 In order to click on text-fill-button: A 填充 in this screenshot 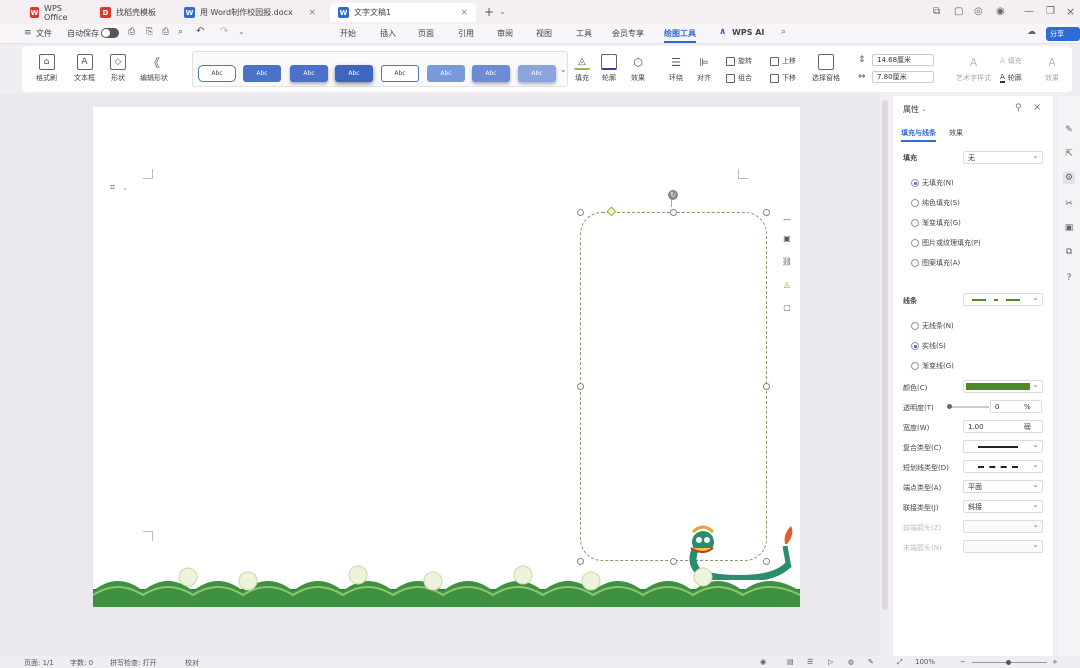, I will do `click(1011, 61)`.